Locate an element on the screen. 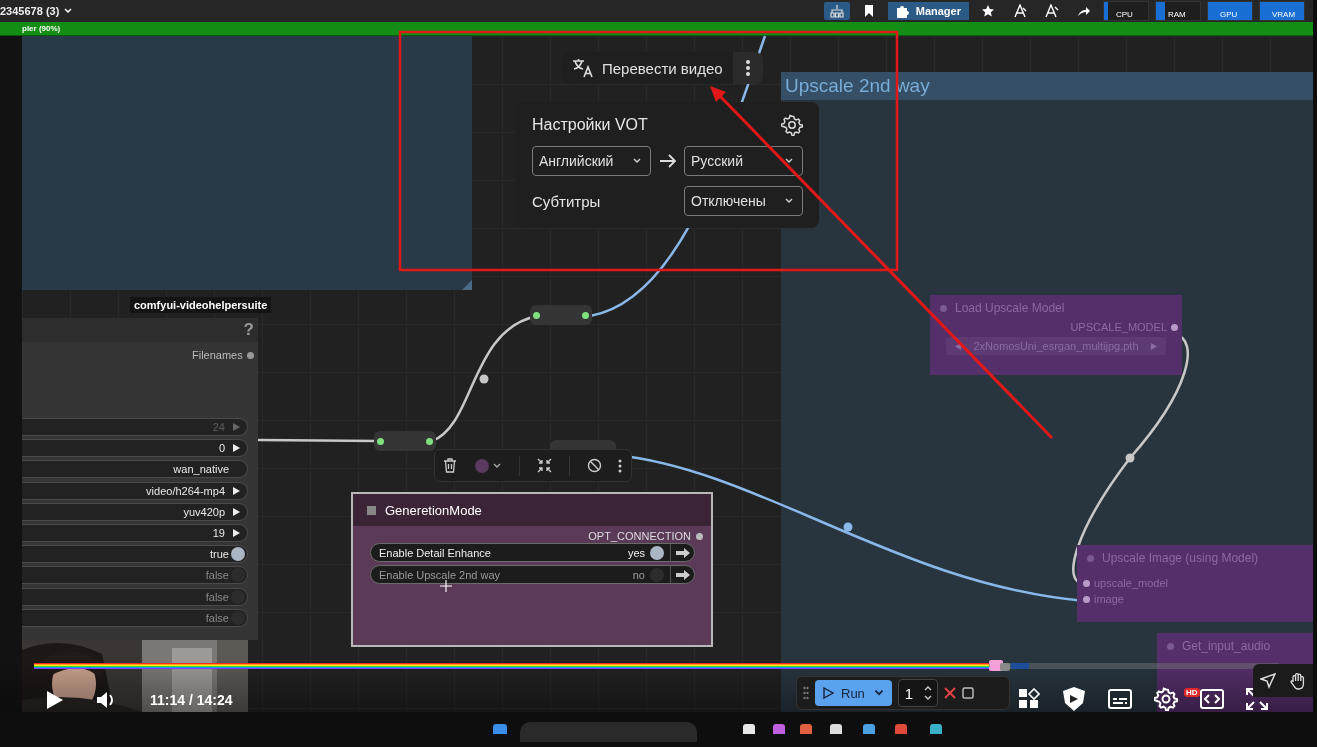 The height and width of the screenshot is (747, 1317). settings-icon is located at coordinates (792, 125).